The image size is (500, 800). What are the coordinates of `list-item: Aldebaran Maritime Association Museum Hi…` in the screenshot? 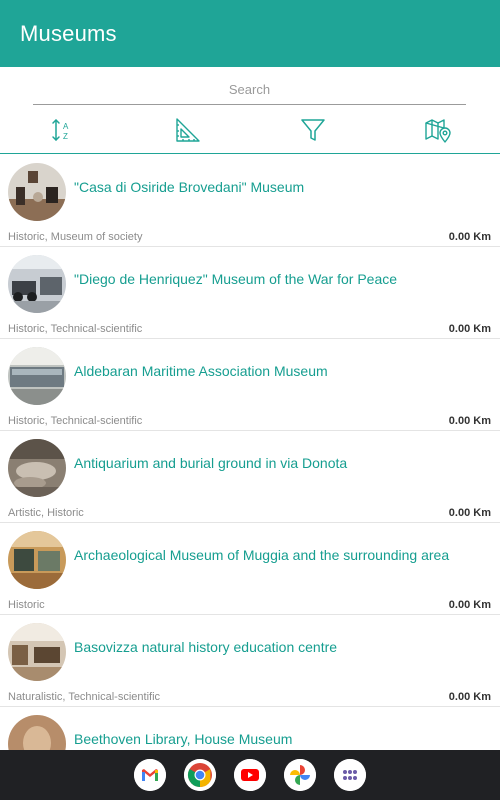 It's located at (250, 385).